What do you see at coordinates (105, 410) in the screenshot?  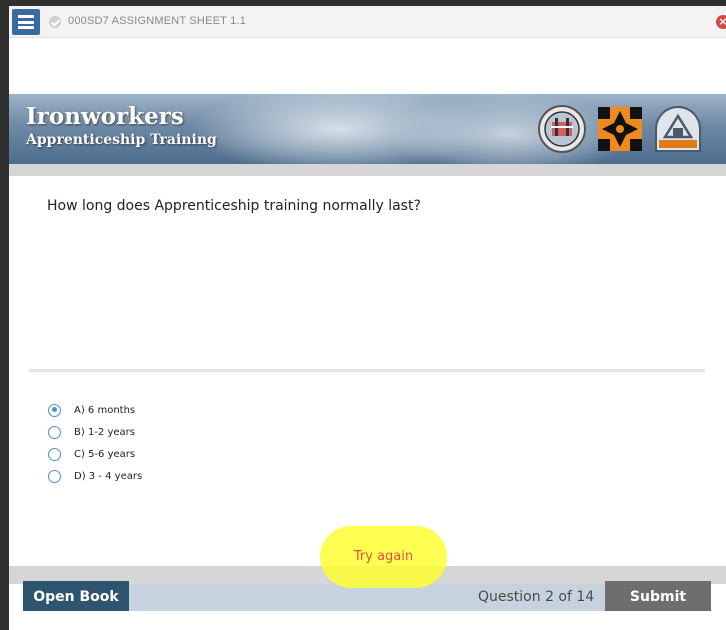 I see `option-a-label: A) 6 months` at bounding box center [105, 410].